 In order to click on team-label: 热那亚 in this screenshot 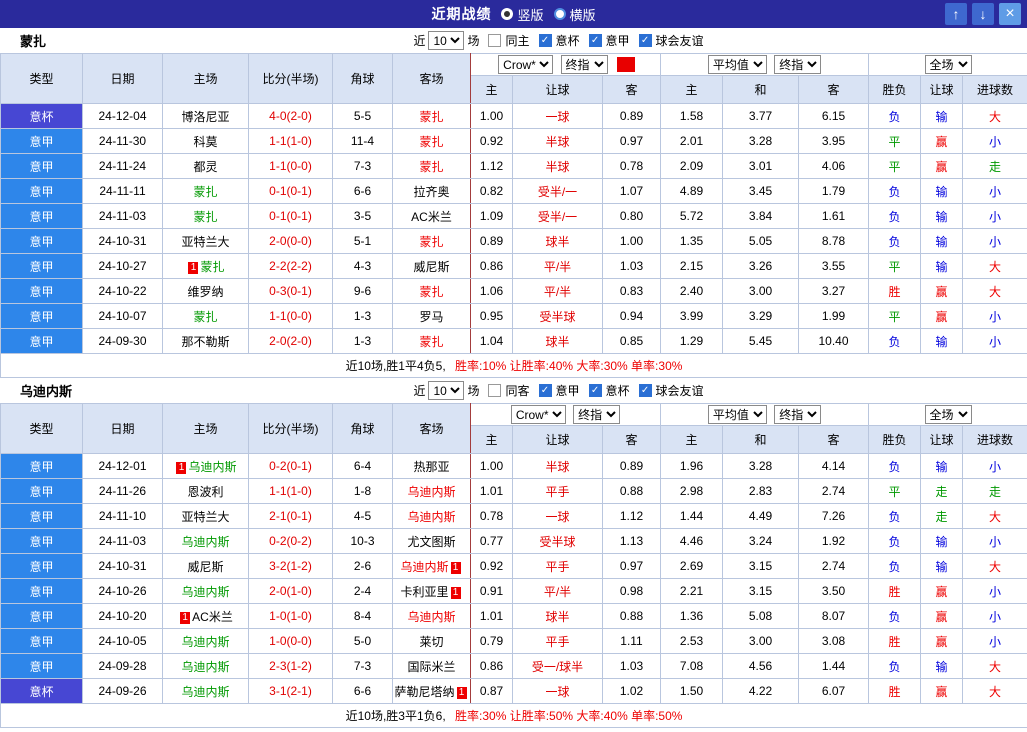, I will do `click(431, 466)`.